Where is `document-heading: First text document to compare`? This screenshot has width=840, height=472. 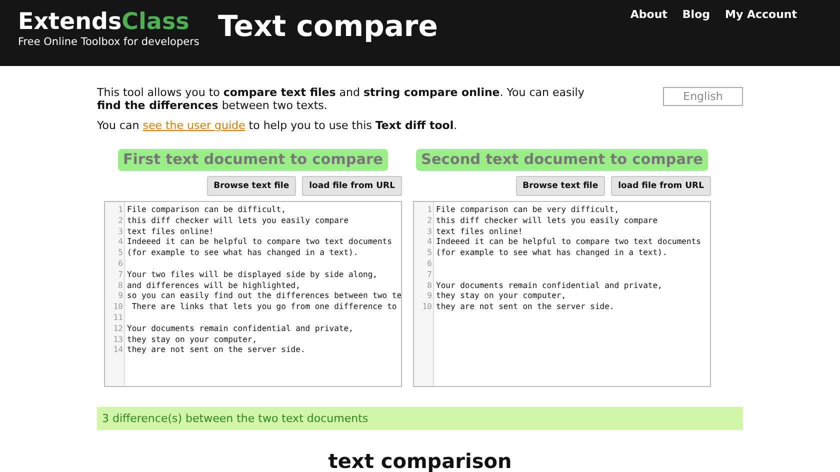 document-heading: First text document to compare is located at coordinates (253, 160).